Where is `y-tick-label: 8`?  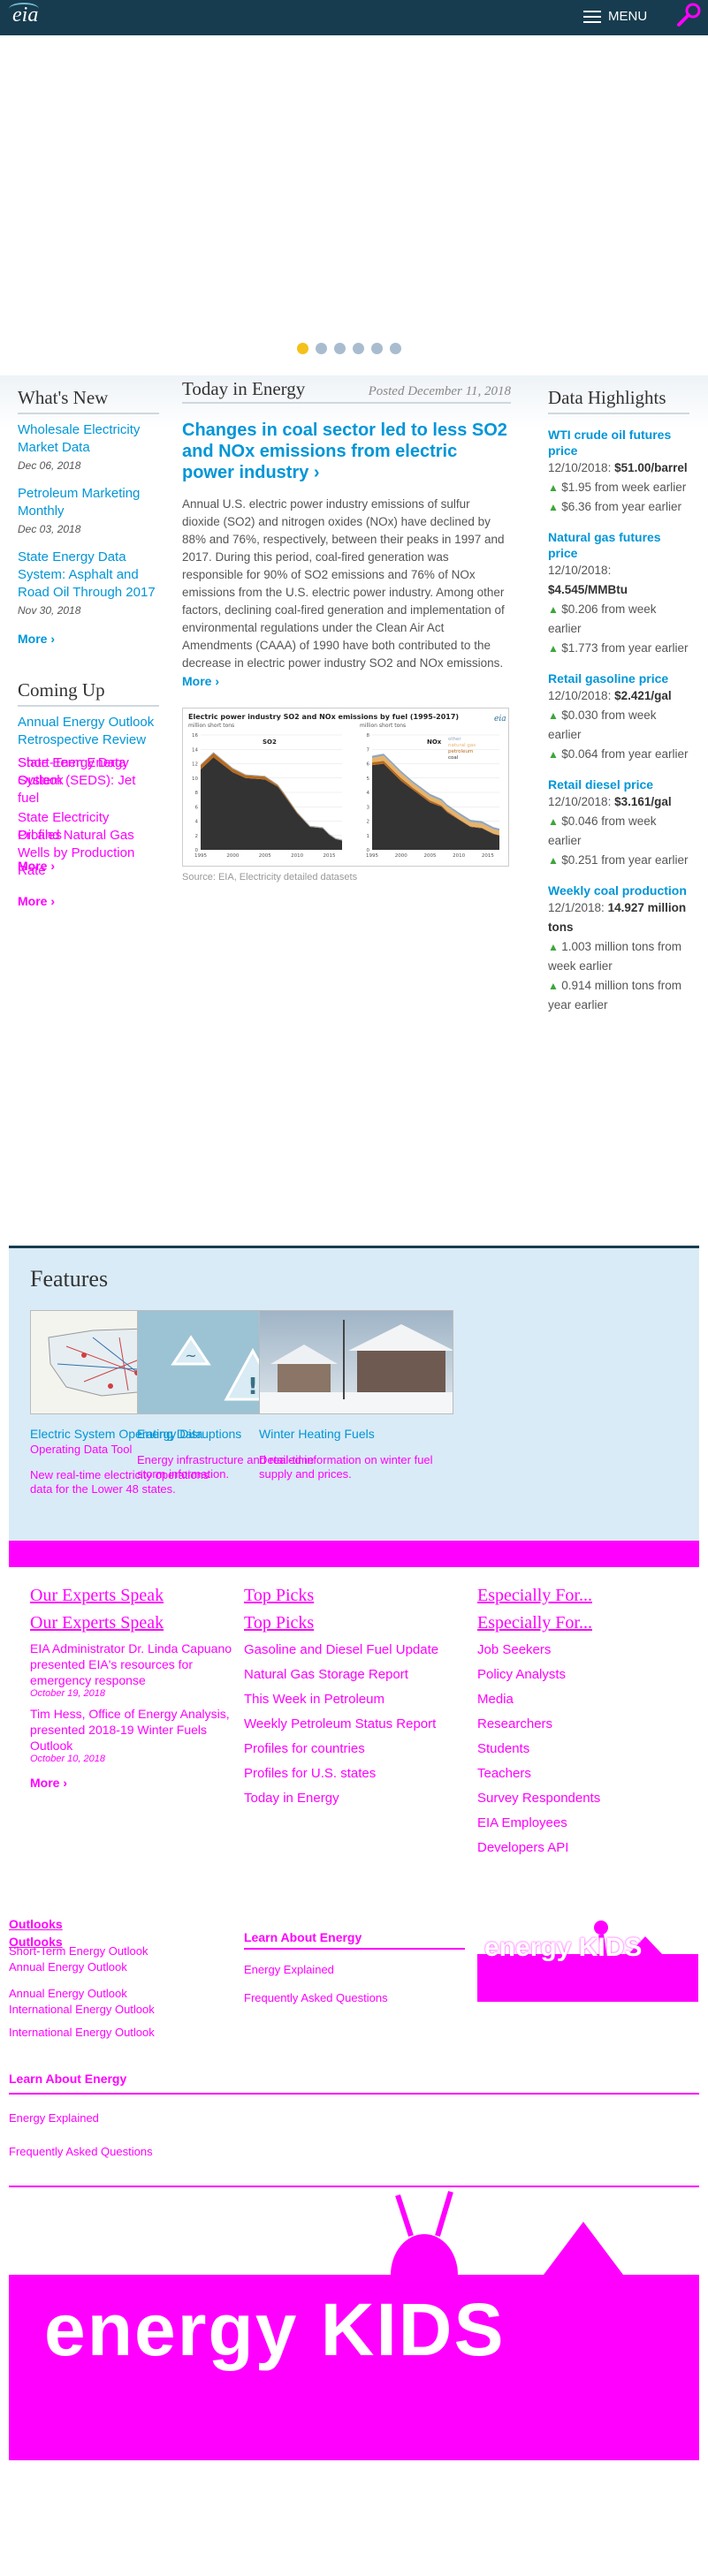 y-tick-label: 8 is located at coordinates (197, 793).